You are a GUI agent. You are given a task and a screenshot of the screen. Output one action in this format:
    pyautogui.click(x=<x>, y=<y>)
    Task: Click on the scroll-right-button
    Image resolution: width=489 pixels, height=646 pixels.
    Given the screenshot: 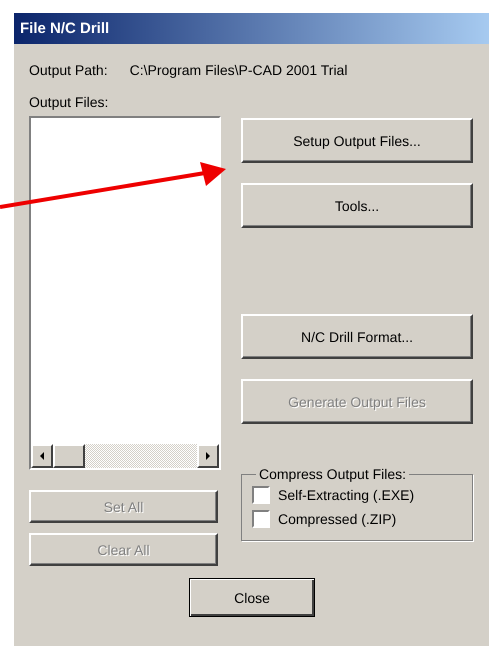 What is the action you would take?
    pyautogui.click(x=208, y=456)
    